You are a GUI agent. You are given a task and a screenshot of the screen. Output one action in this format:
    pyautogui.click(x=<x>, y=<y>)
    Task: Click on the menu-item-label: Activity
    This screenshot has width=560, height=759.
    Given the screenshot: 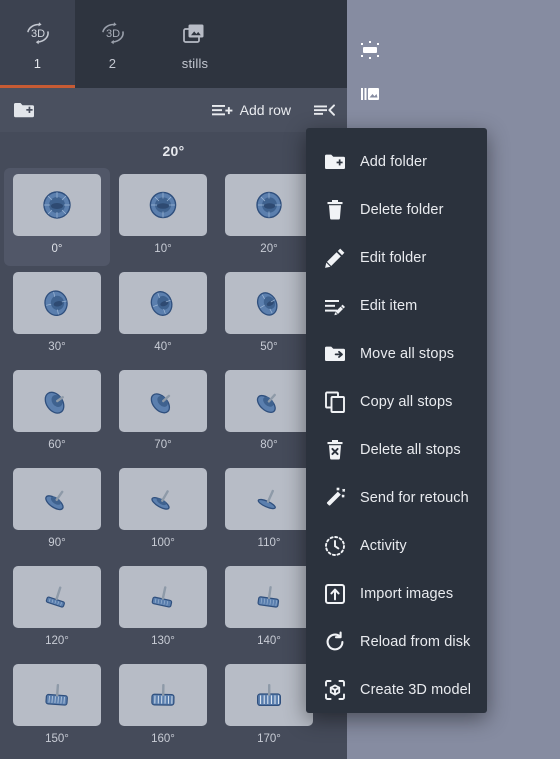 What is the action you would take?
    pyautogui.click(x=383, y=546)
    